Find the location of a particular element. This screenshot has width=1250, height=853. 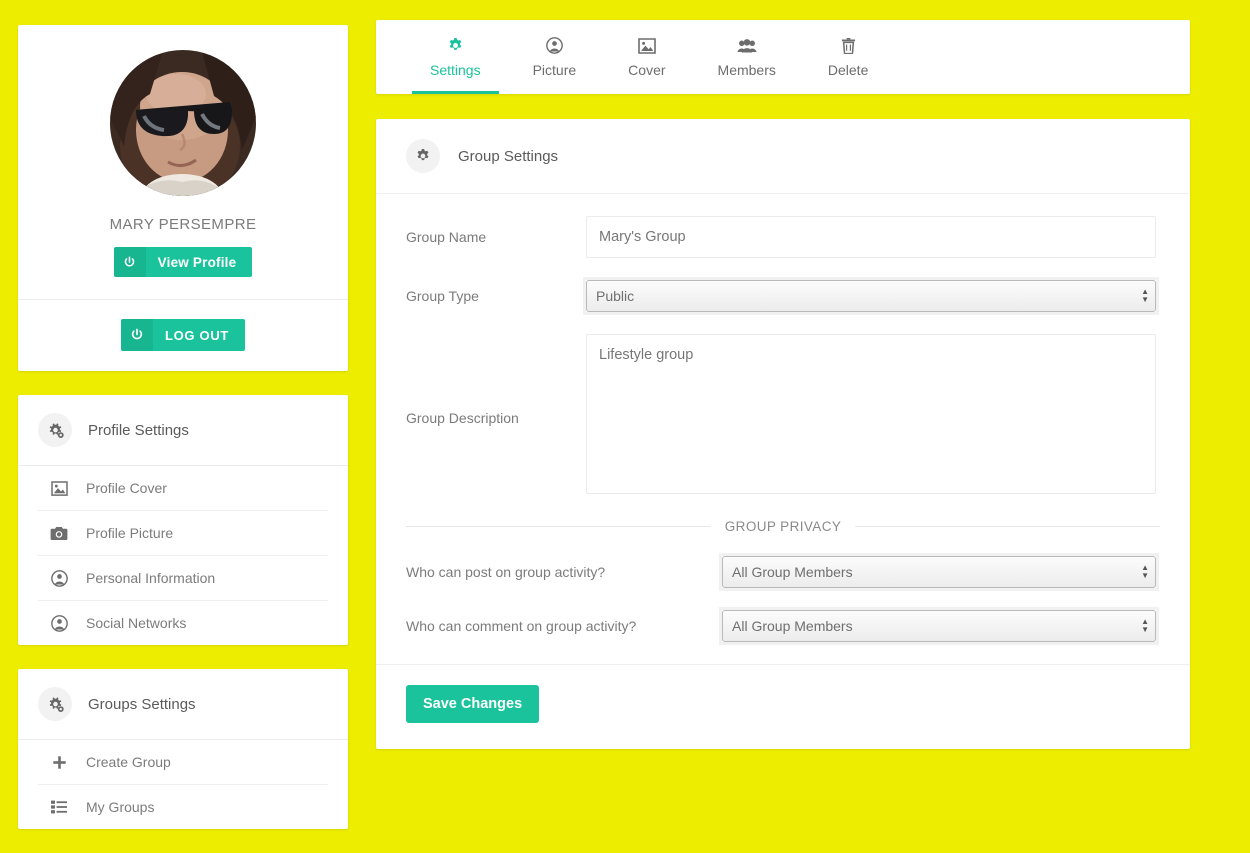

groups-settings-card: Groups Settings Create Group My Groups is located at coordinates (183, 749).